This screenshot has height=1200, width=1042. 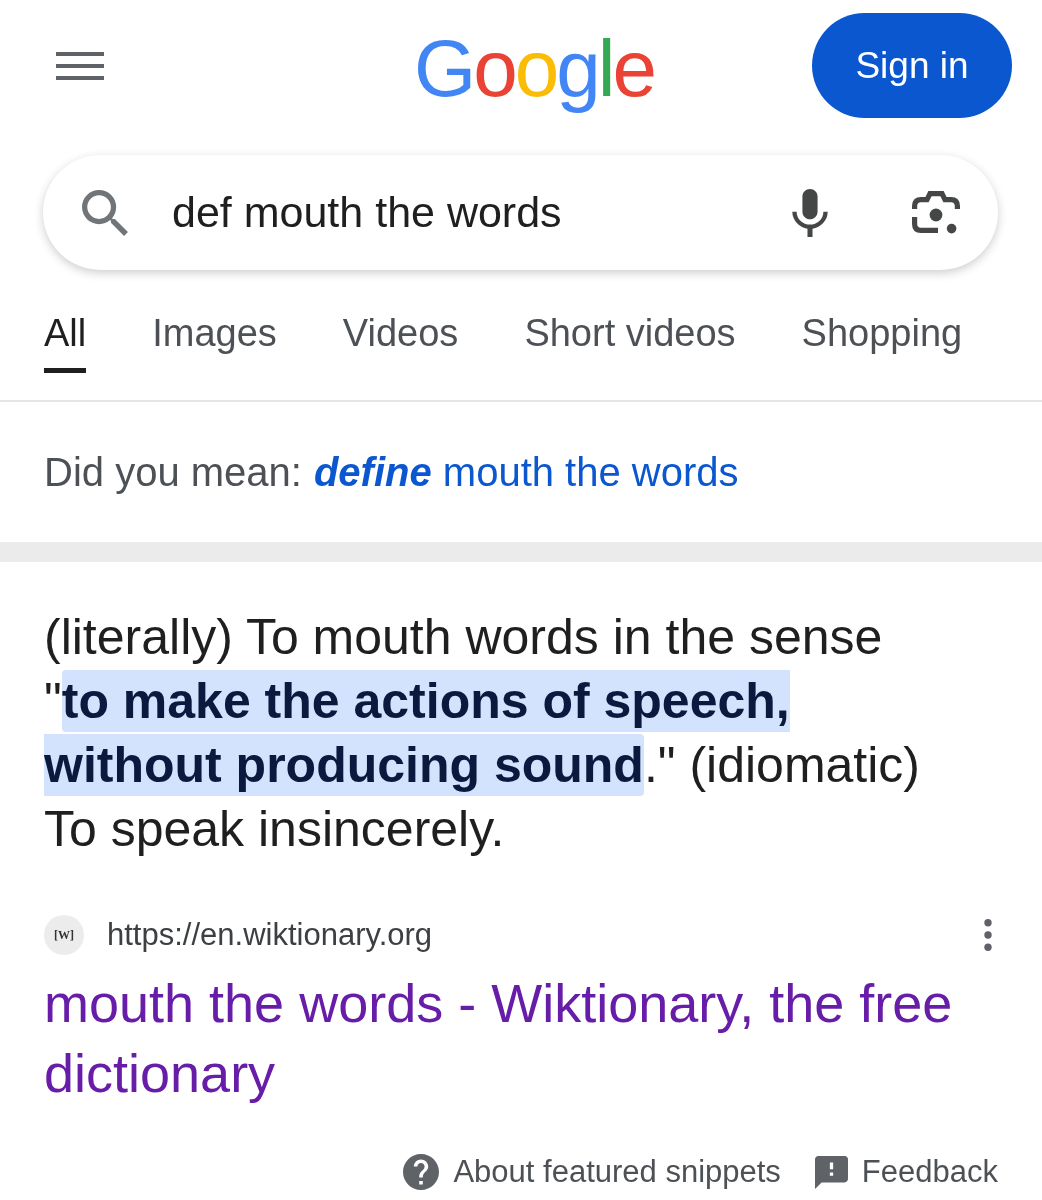 What do you see at coordinates (64, 935) in the screenshot?
I see `site-favicon: [W]` at bounding box center [64, 935].